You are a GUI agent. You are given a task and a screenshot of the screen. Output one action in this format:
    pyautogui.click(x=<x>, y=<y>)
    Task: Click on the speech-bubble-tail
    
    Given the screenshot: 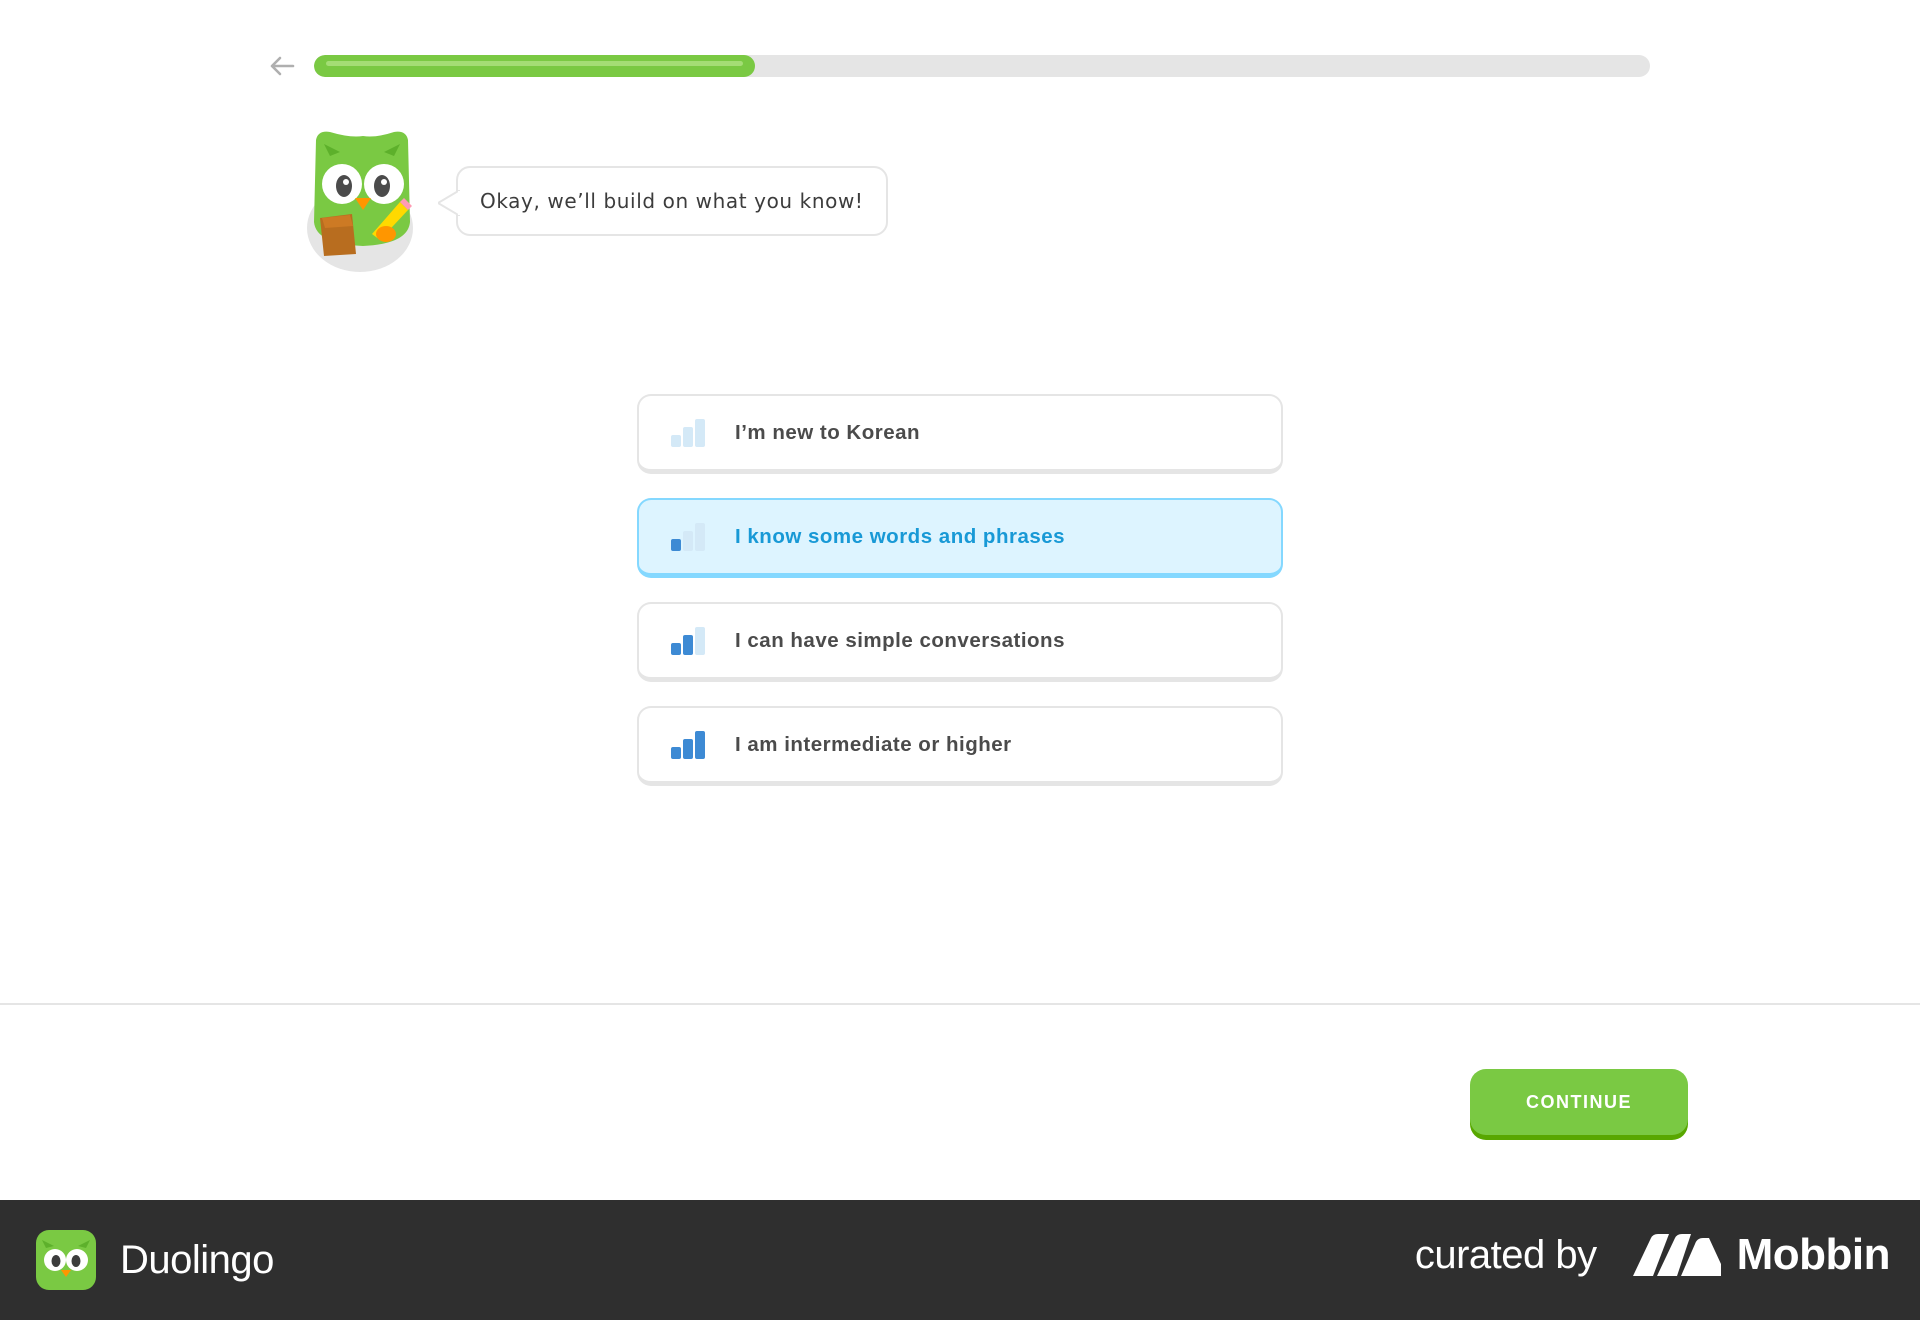 What is the action you would take?
    pyautogui.click(x=449, y=203)
    